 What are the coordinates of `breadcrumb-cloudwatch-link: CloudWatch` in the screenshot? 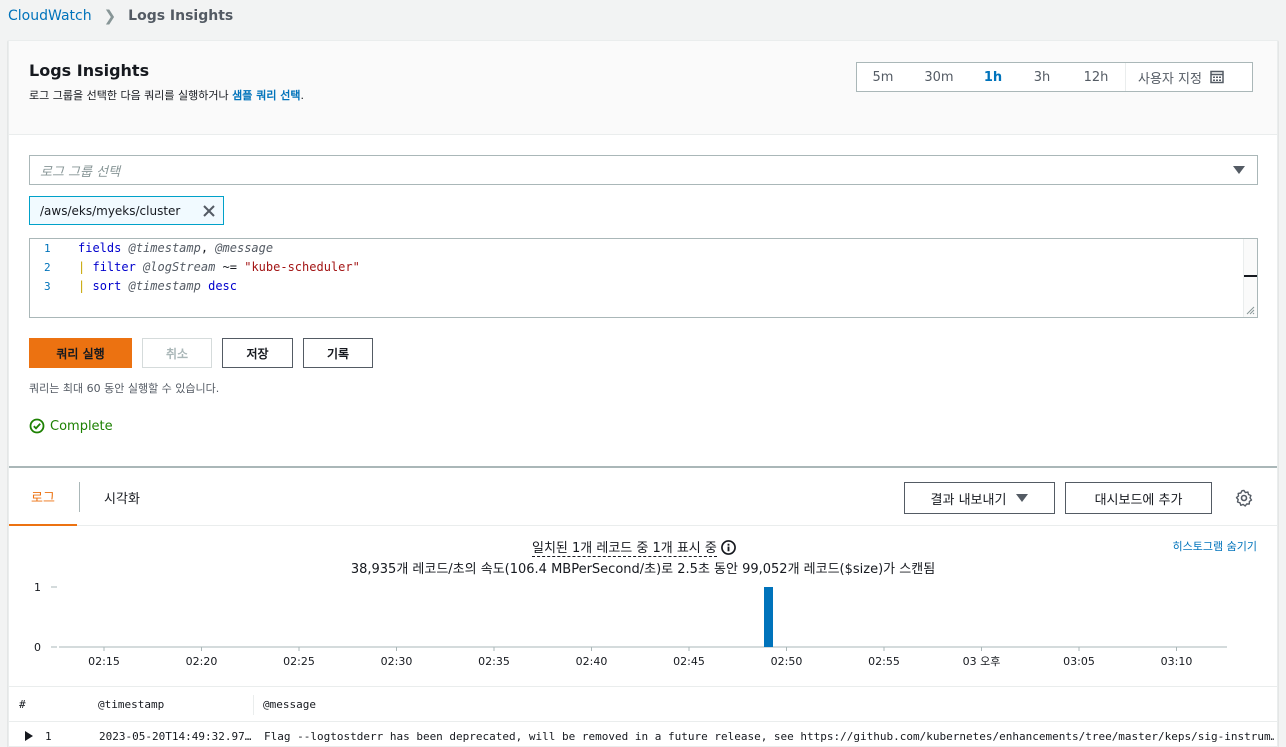 It's located at (50, 16).